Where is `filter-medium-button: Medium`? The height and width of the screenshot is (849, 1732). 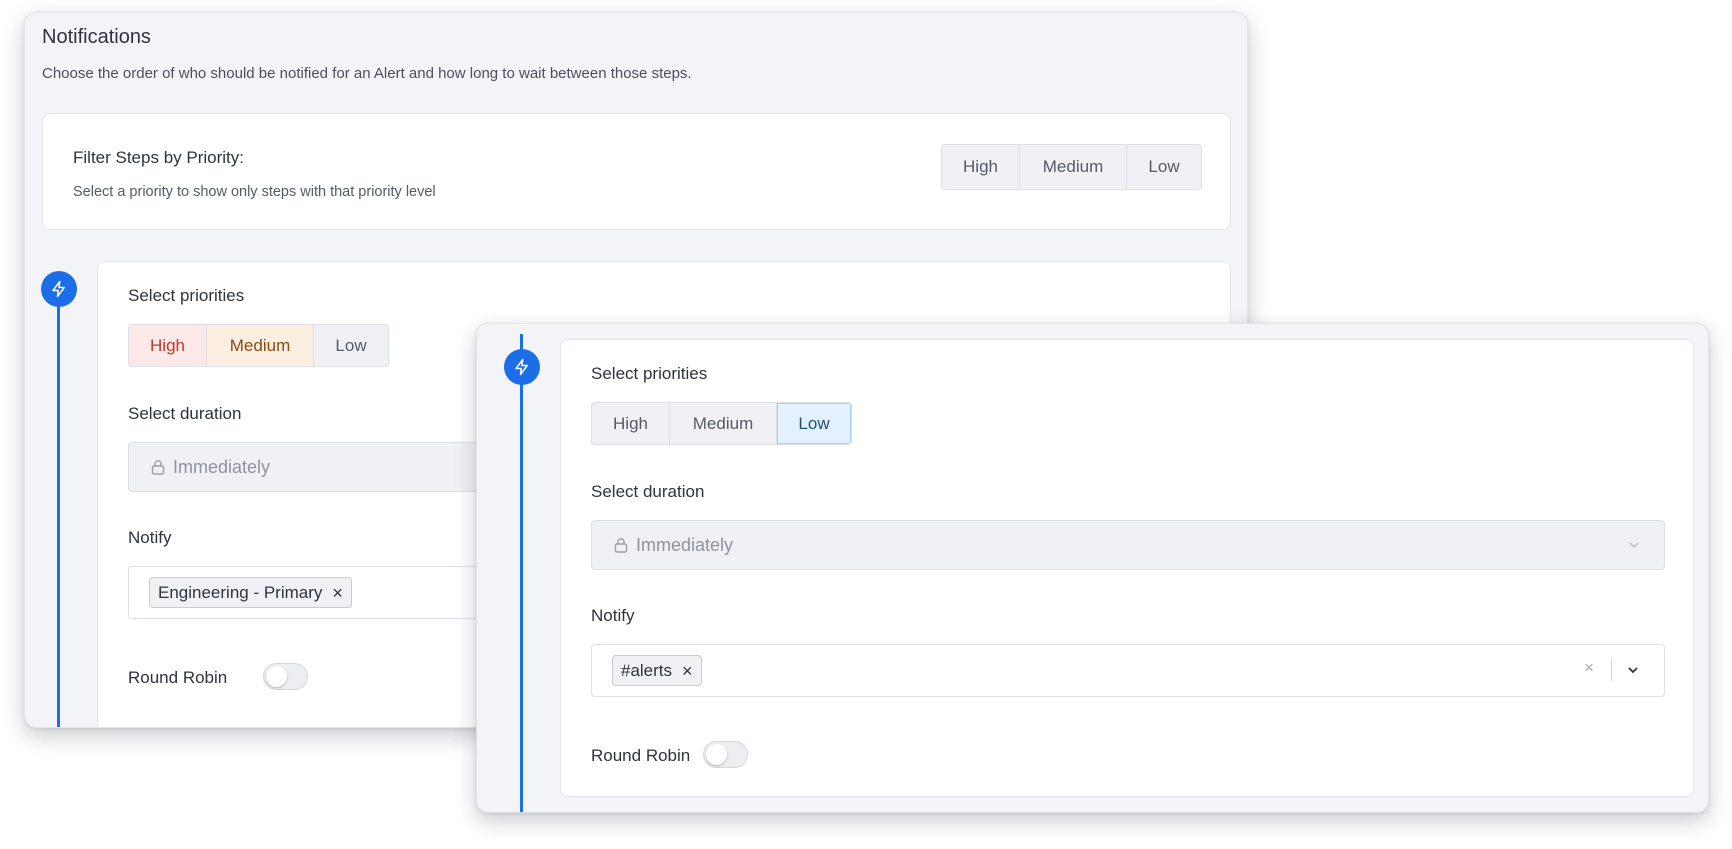 filter-medium-button: Medium is located at coordinates (1073, 167).